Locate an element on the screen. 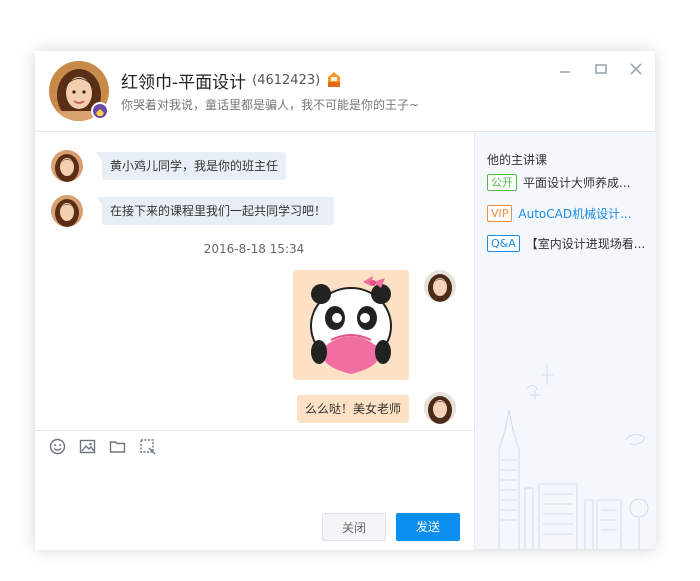  close-window-button is located at coordinates (636, 69).